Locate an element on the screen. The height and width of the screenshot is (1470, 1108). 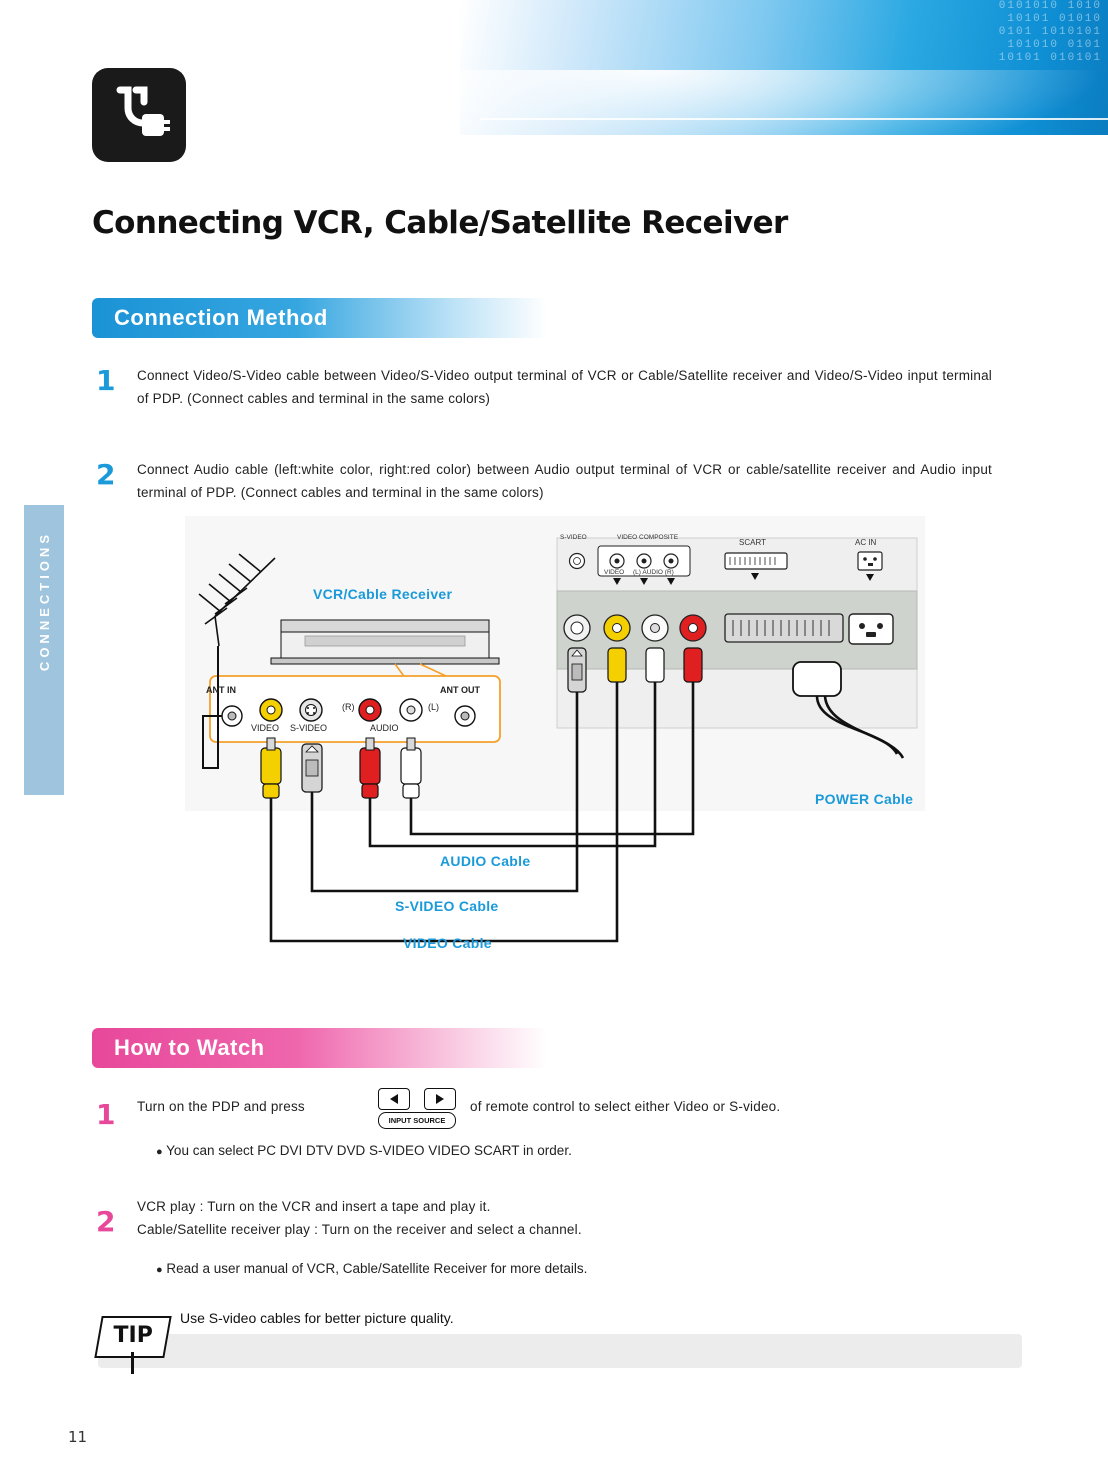
vcr-ant-in-jack is located at coordinates (232, 716).